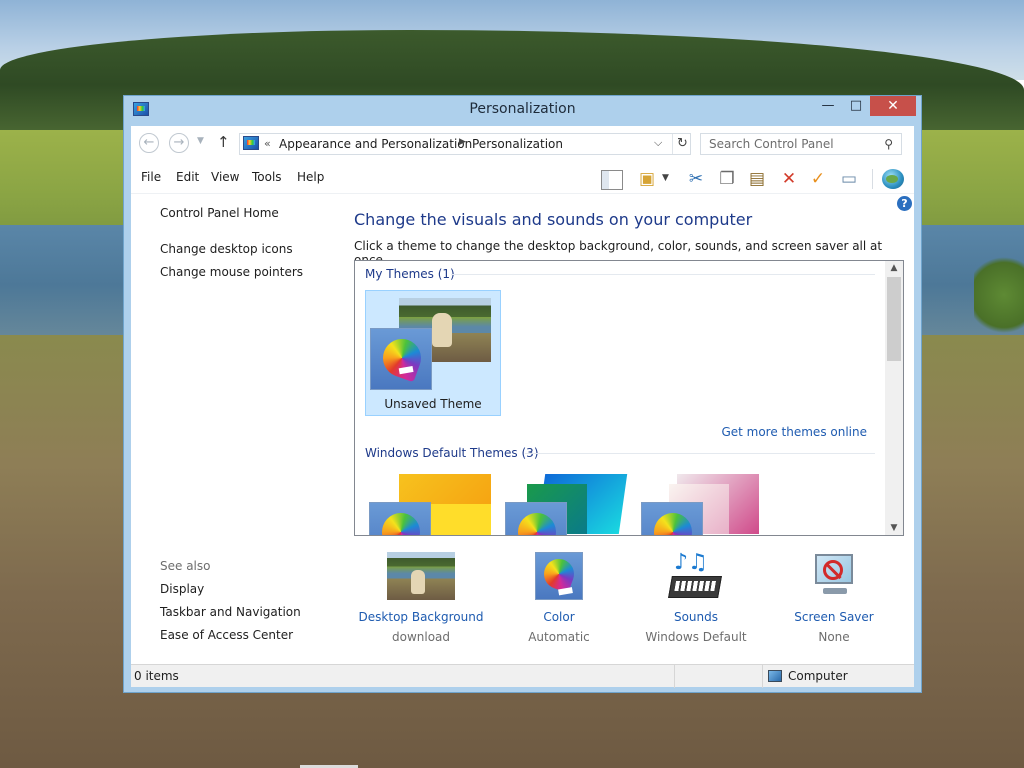  I want to click on theme-tile-lines-and-colors, so click(570, 504).